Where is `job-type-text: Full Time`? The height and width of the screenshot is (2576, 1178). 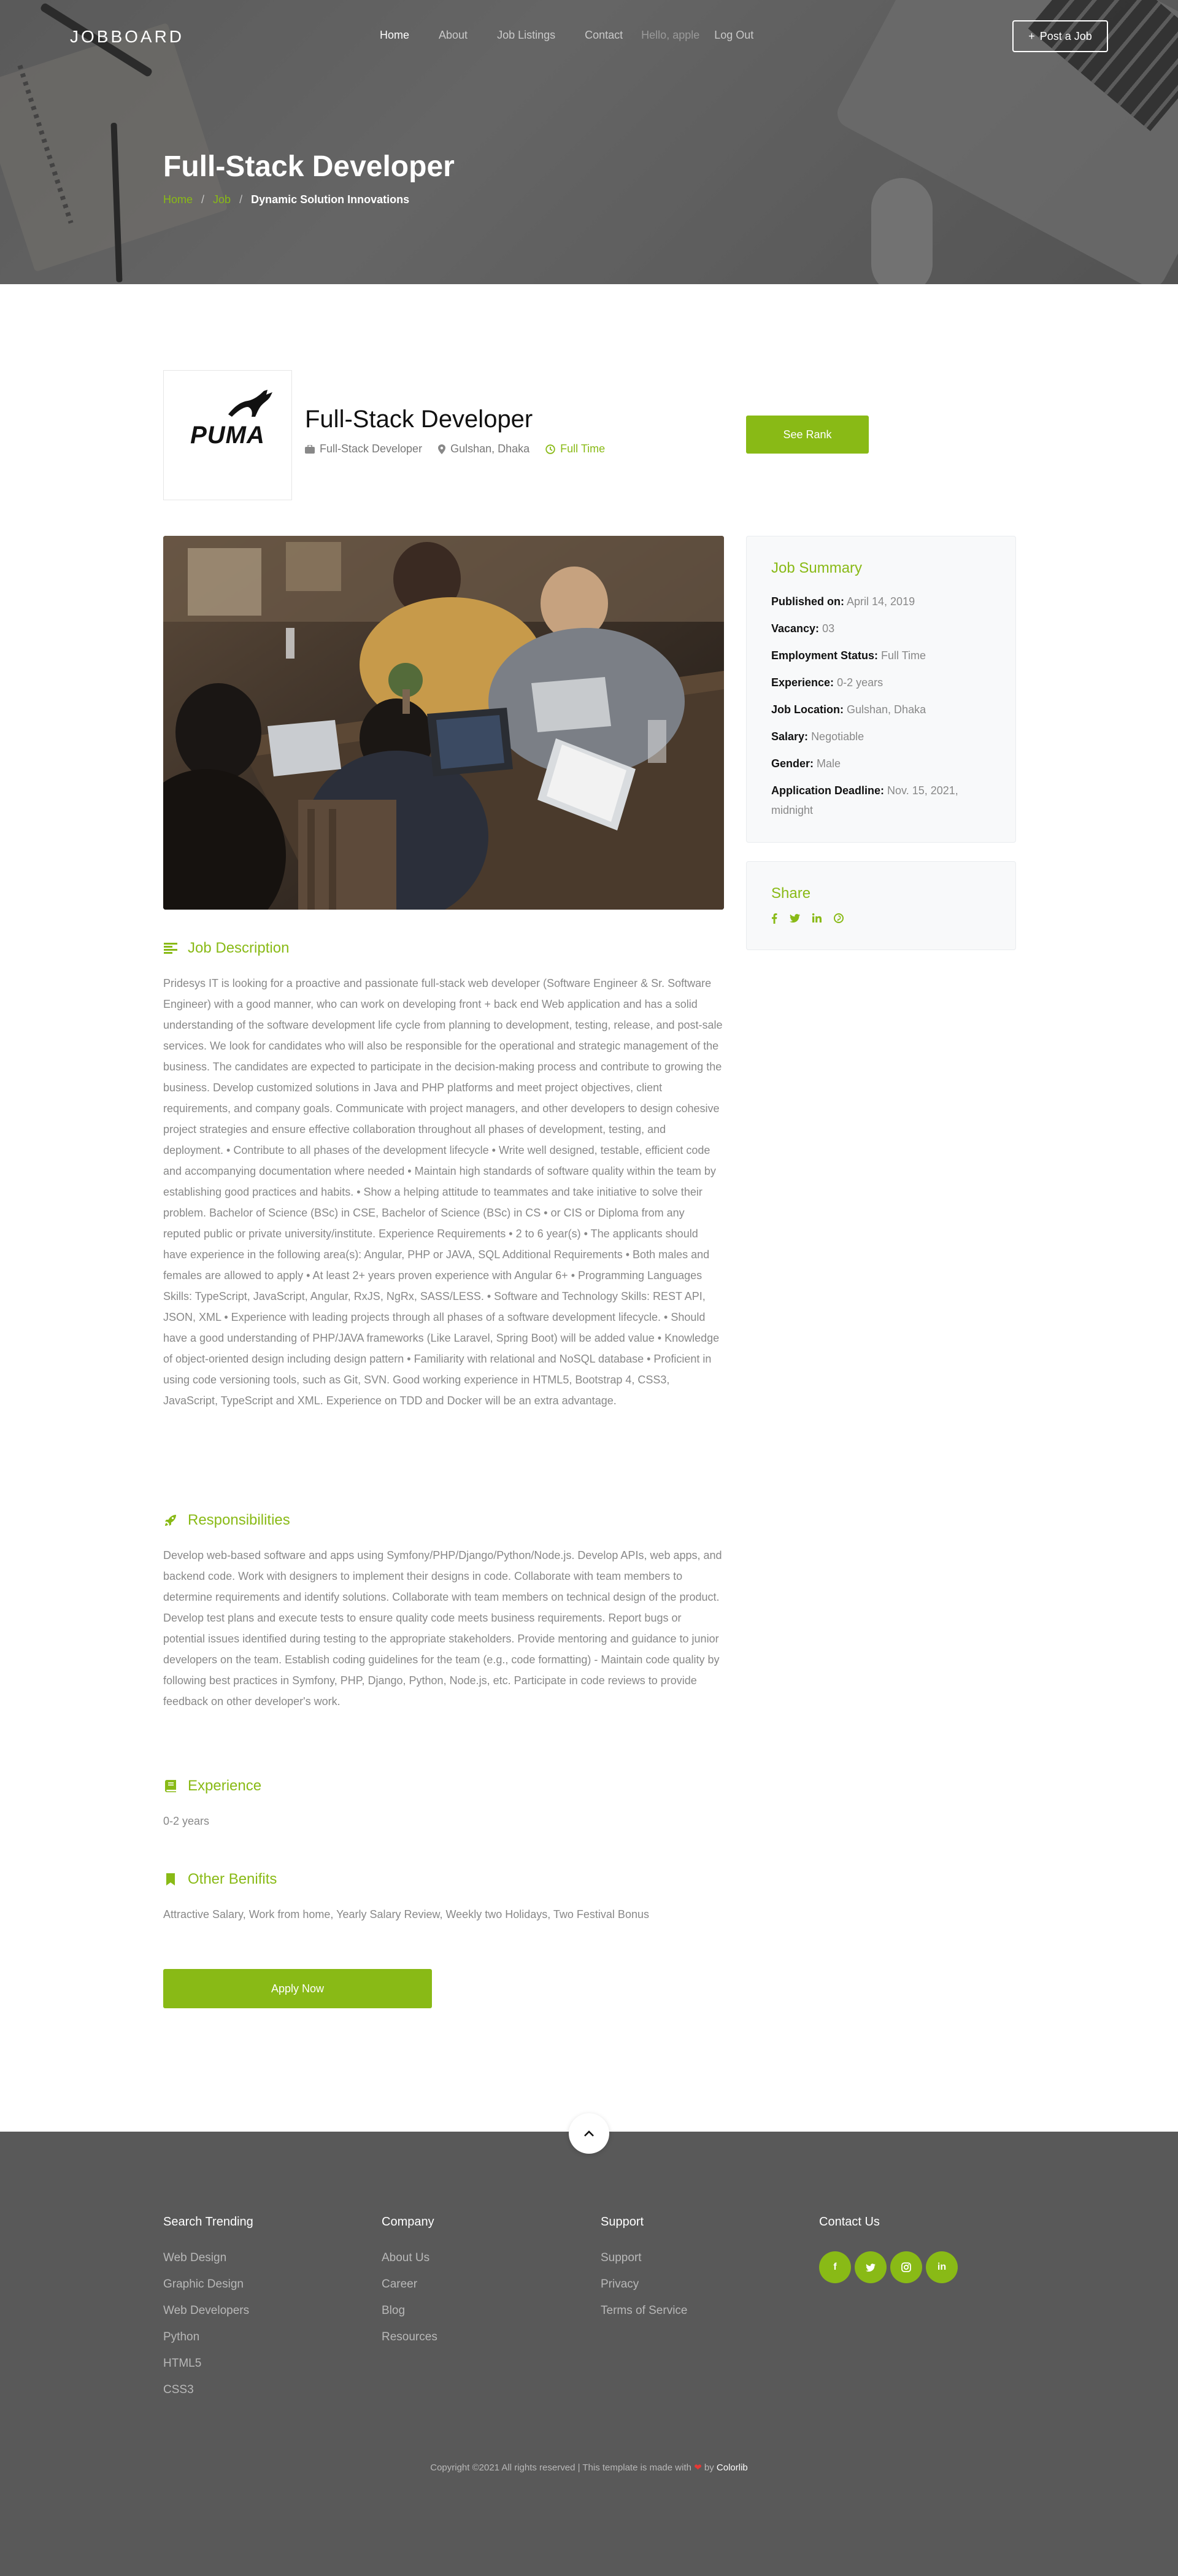
job-type-text: Full Time is located at coordinates (583, 449).